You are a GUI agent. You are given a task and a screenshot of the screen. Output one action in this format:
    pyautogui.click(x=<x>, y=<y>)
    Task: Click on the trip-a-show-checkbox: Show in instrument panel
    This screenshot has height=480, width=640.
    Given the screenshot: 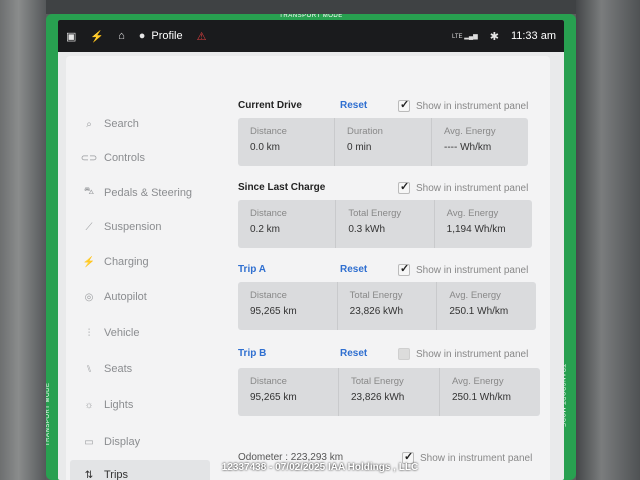 What is the action you would take?
    pyautogui.click(x=463, y=269)
    